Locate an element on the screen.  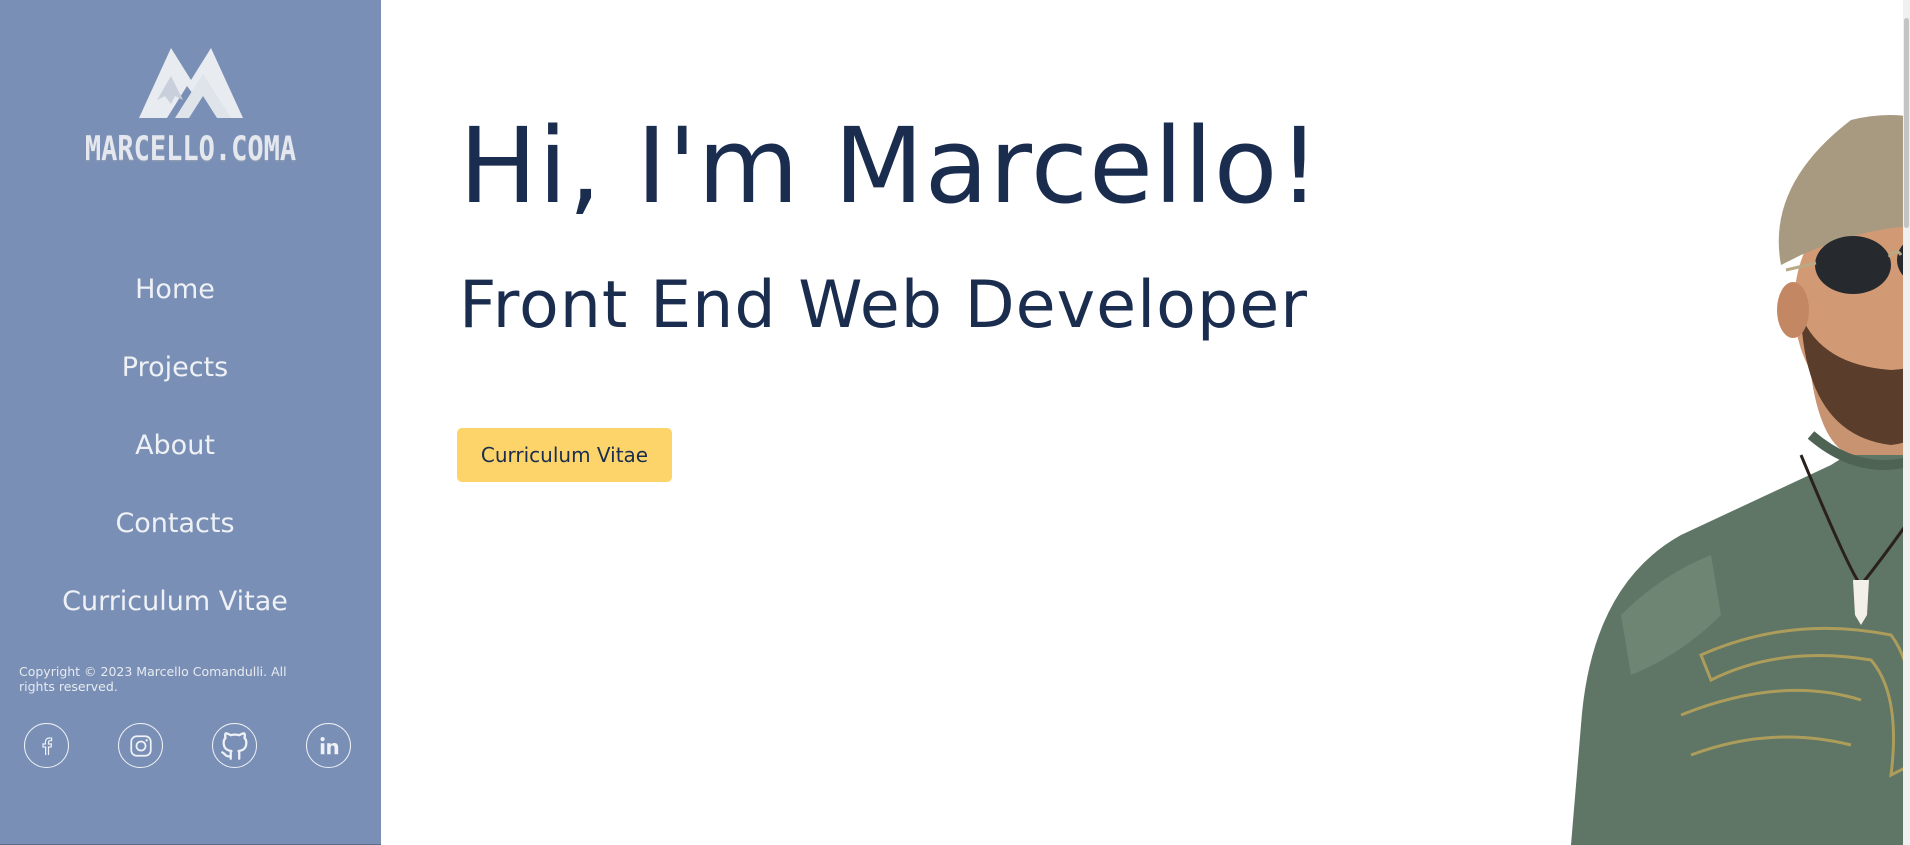
mc-mountain-logo-icon is located at coordinates (190, 83).